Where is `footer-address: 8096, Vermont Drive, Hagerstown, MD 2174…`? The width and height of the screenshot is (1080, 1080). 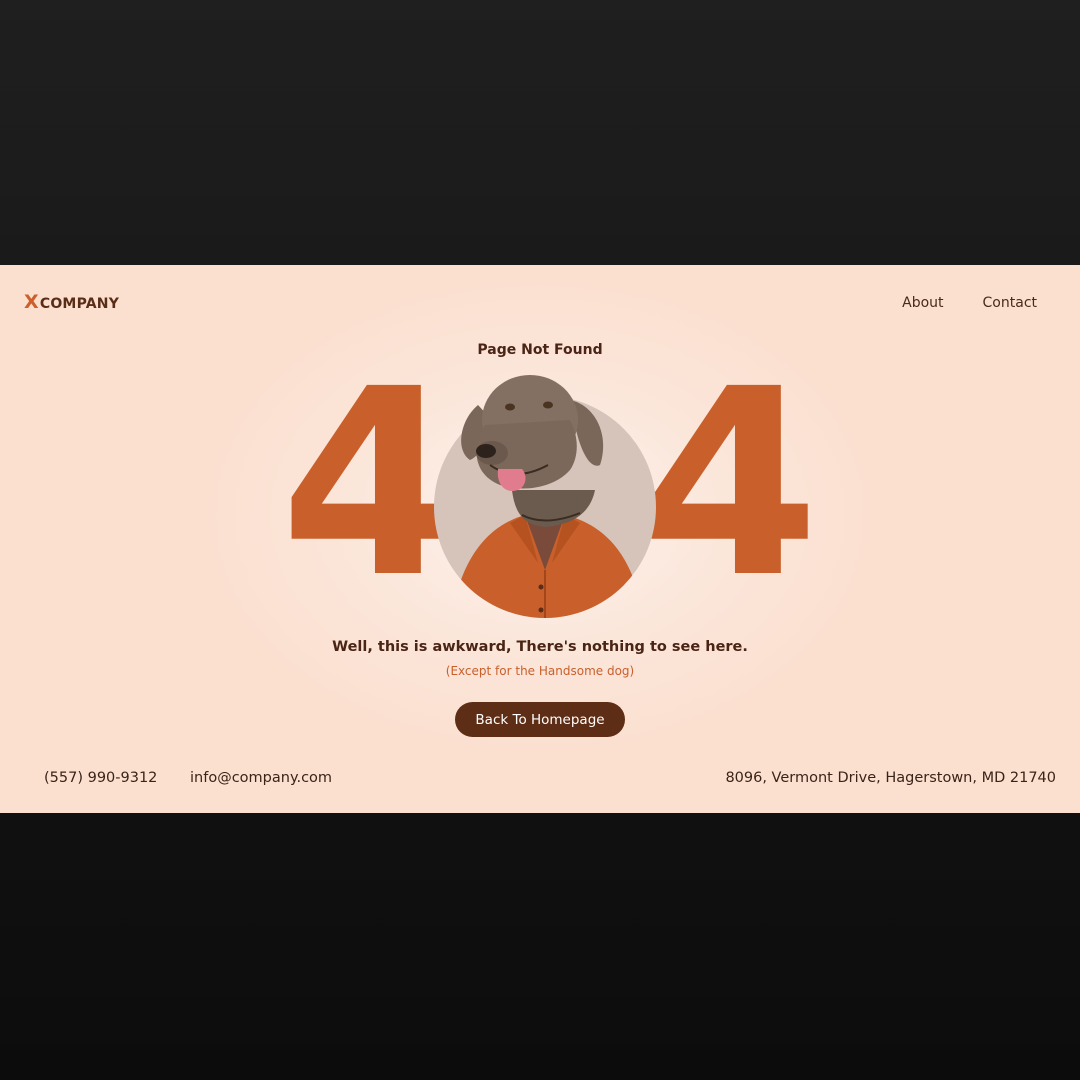
footer-address: 8096, Vermont Drive, Hagerstown, MD 2174… is located at coordinates (890, 778).